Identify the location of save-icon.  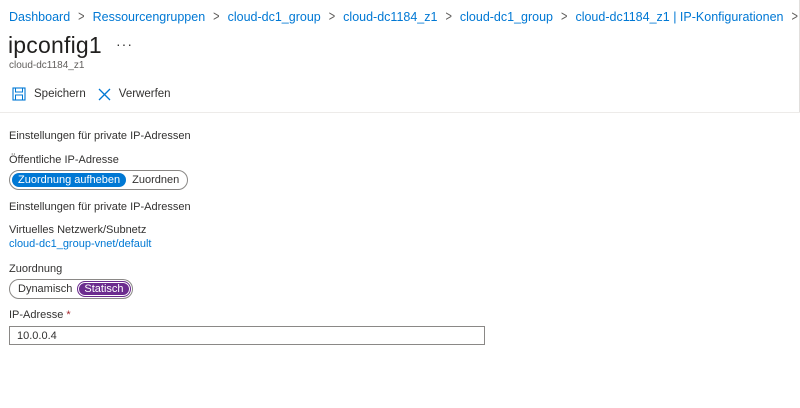
(19, 94).